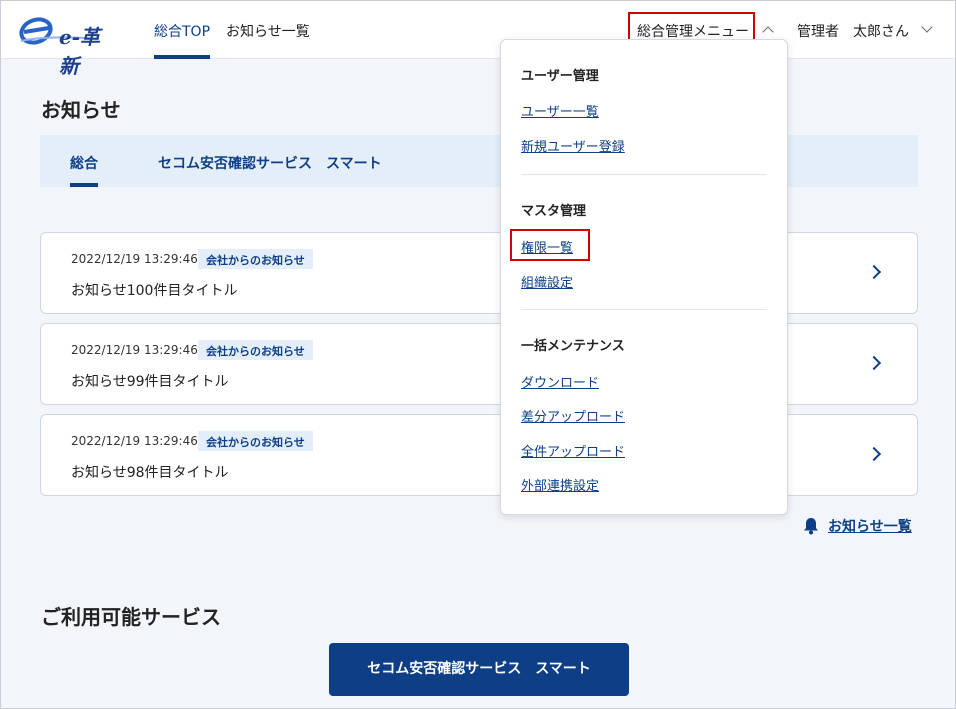  I want to click on tab-active-indicator, so click(84, 185).